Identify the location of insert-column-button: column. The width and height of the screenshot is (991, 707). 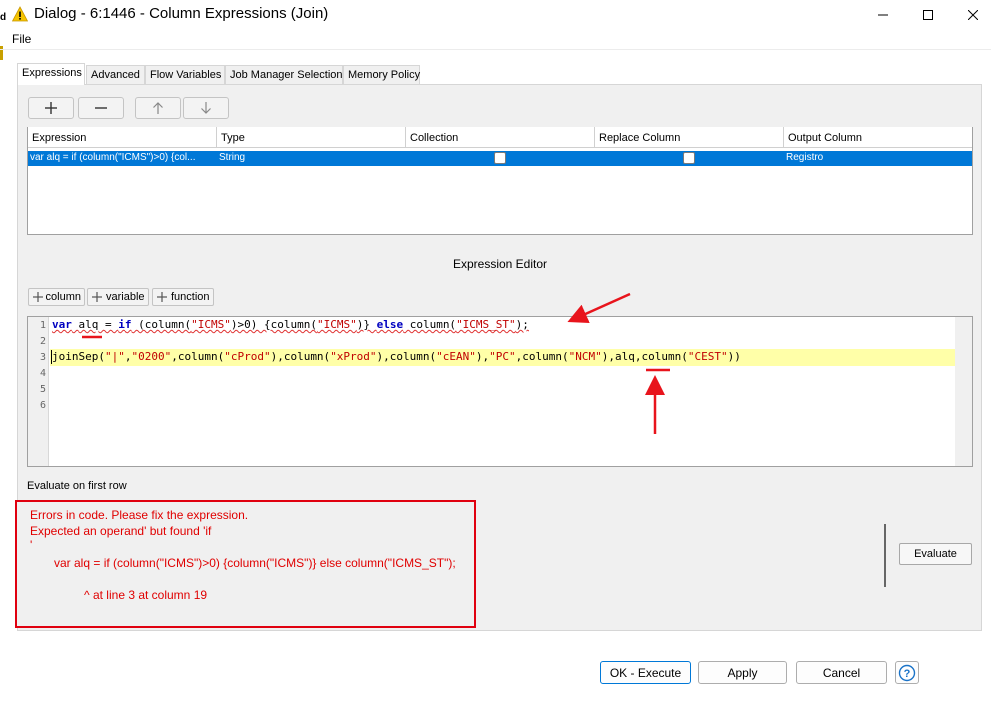
(56, 297).